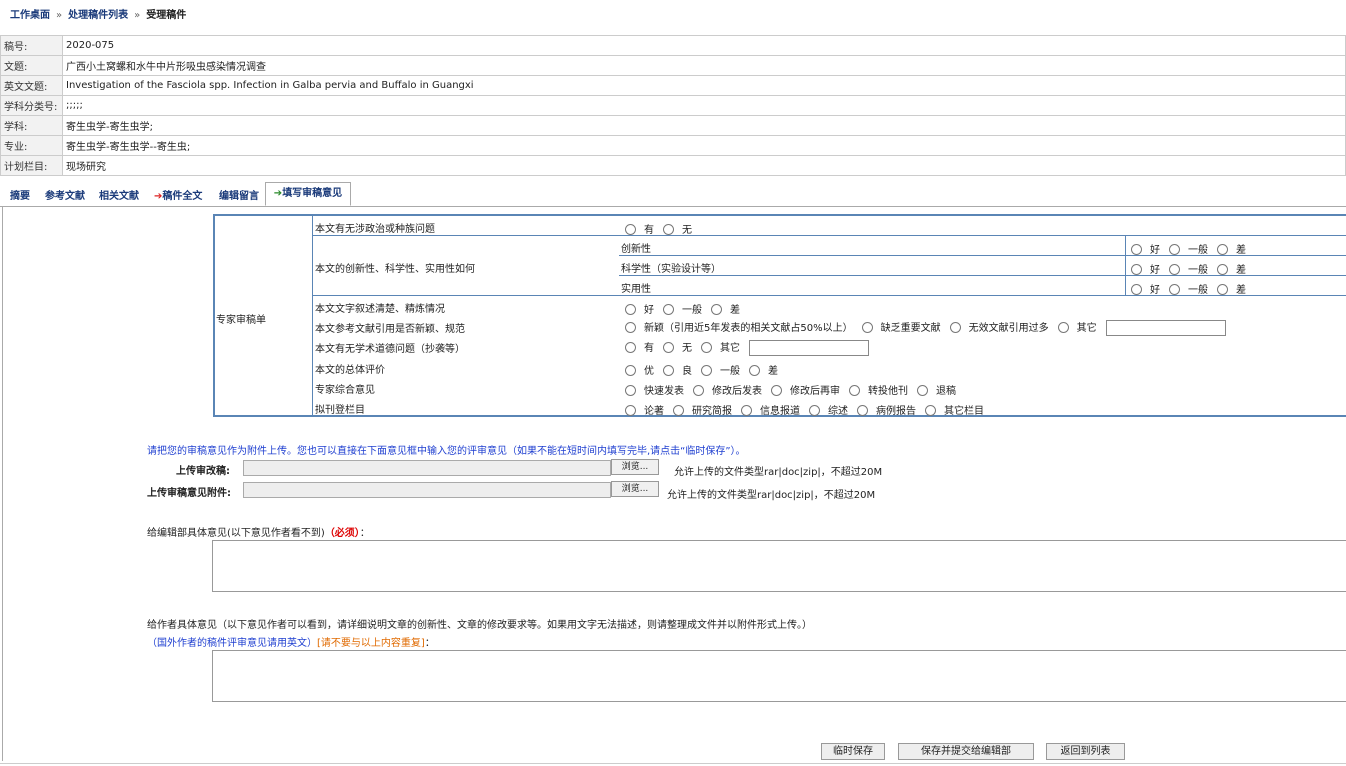  I want to click on author-comment-note: （国外作者的稿件评审意见请用英文）[请不要与以上内容重复]：, so click(291, 641).